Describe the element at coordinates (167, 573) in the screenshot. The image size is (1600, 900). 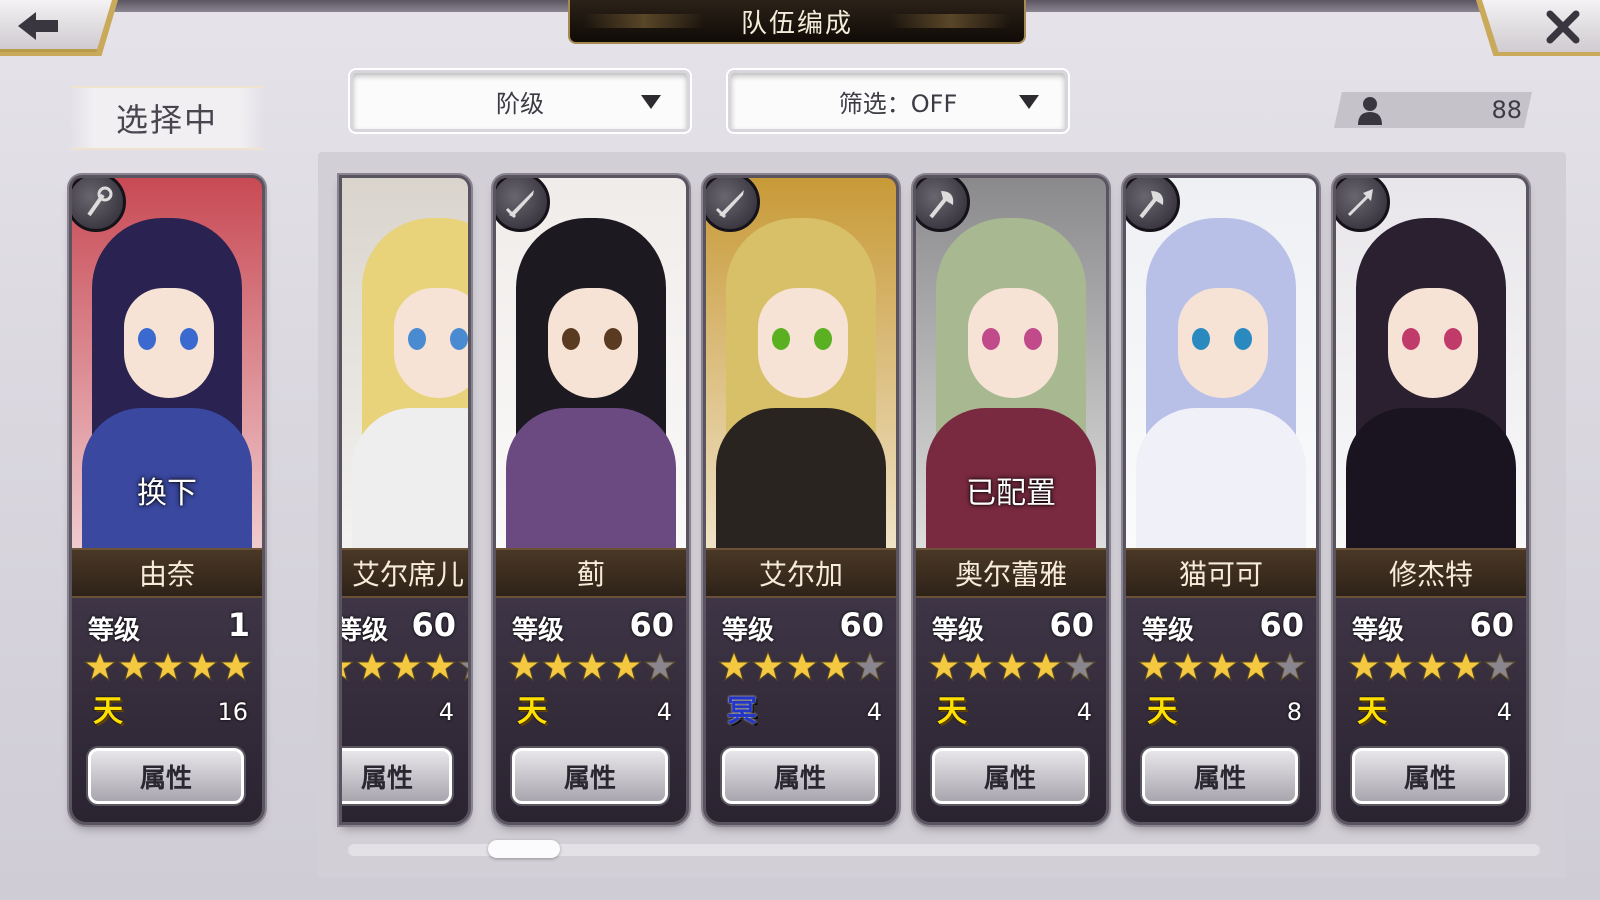
I see `unit-name: 由奈` at that location.